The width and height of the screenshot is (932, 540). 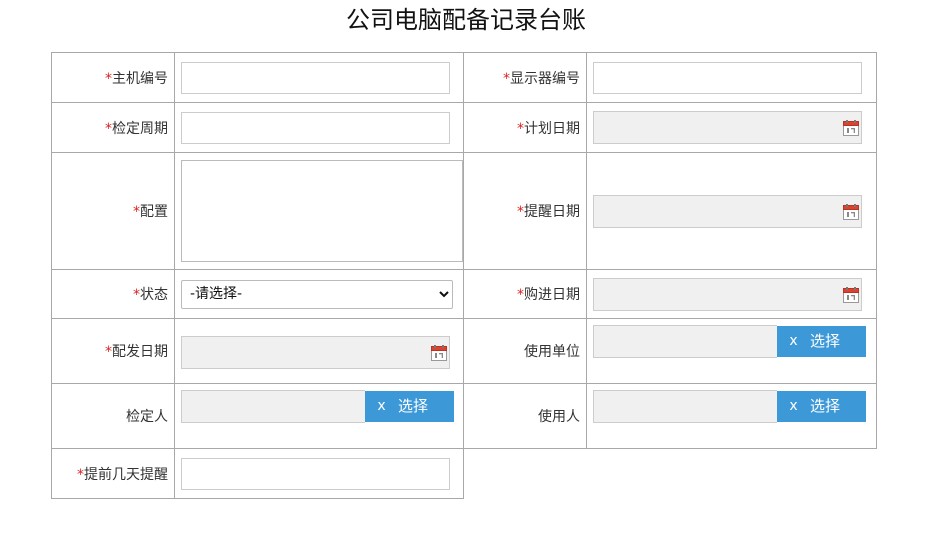 I want to click on use-unit-clear-button: x, so click(x=793, y=341).